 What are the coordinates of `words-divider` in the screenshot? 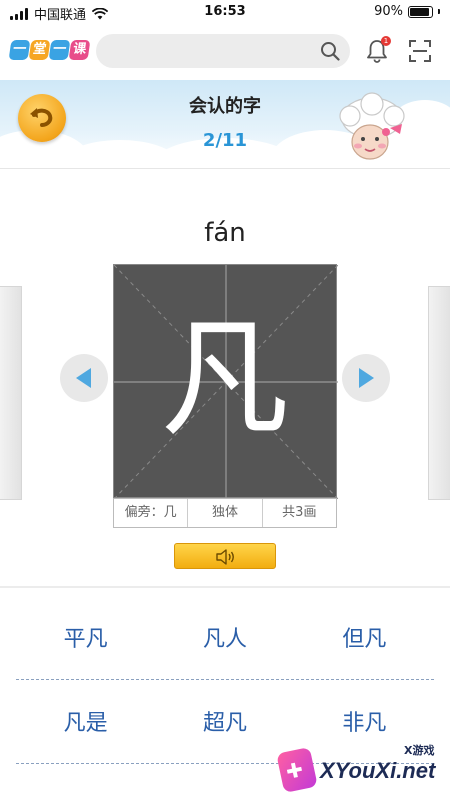 It's located at (225, 587).